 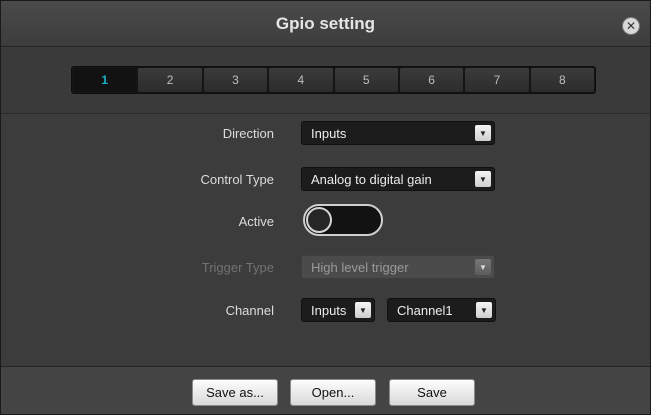 I want to click on tab-gpio-6: 6, so click(x=431, y=80).